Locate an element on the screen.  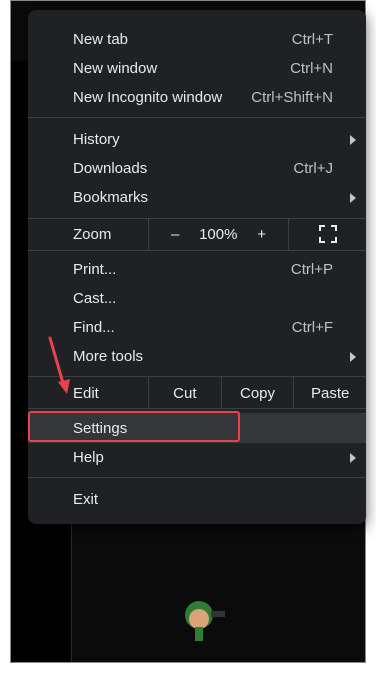
menu-item-label: Downloads is located at coordinates (110, 168).